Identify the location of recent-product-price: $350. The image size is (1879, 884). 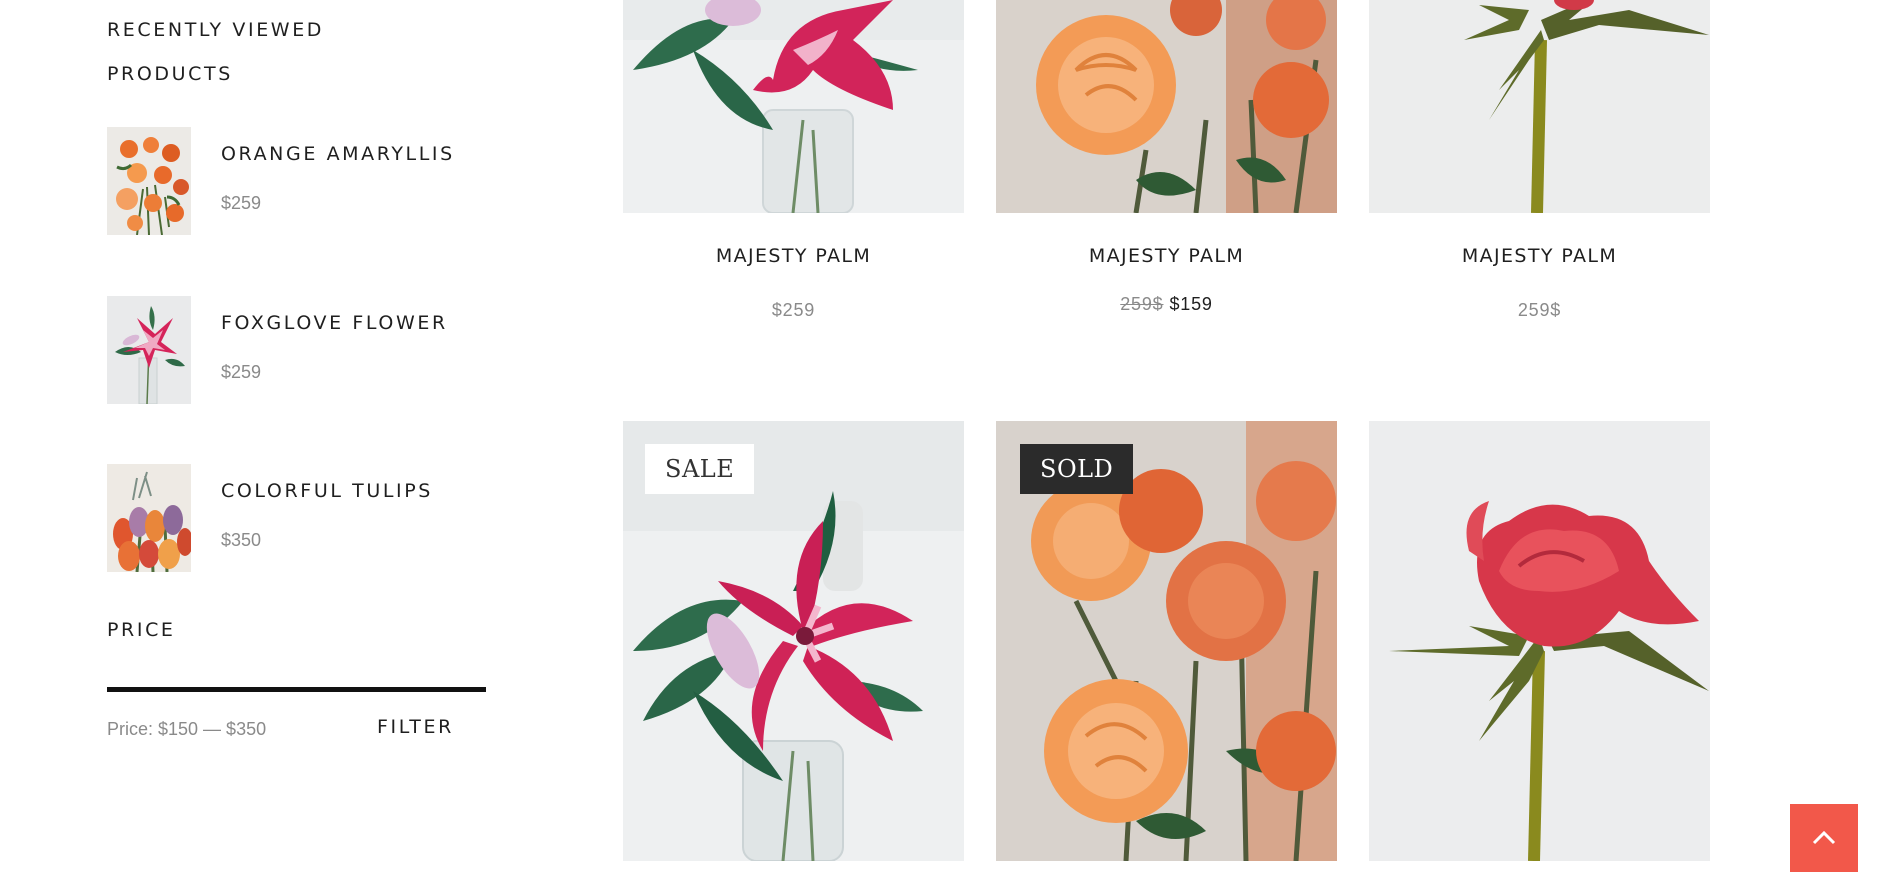
(241, 540).